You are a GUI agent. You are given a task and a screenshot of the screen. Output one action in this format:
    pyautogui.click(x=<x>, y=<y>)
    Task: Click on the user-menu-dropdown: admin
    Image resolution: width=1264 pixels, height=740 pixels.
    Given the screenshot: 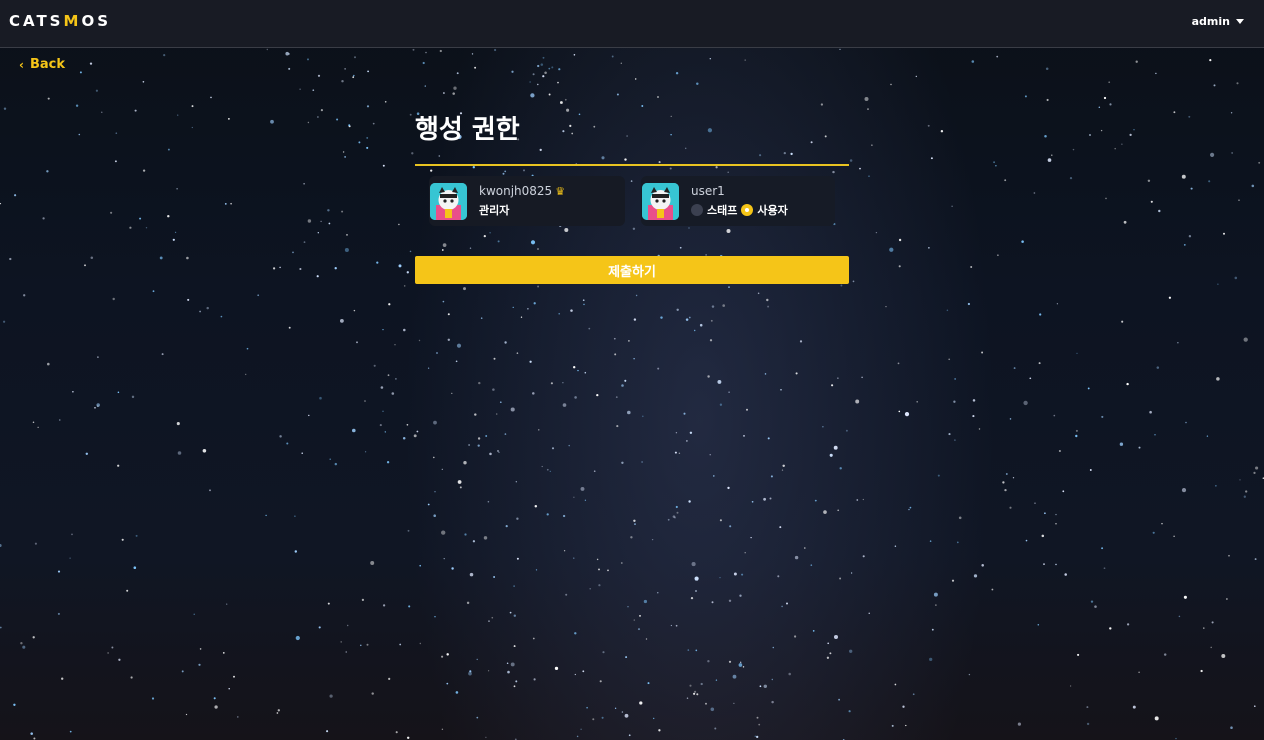 What is the action you would take?
    pyautogui.click(x=1218, y=21)
    